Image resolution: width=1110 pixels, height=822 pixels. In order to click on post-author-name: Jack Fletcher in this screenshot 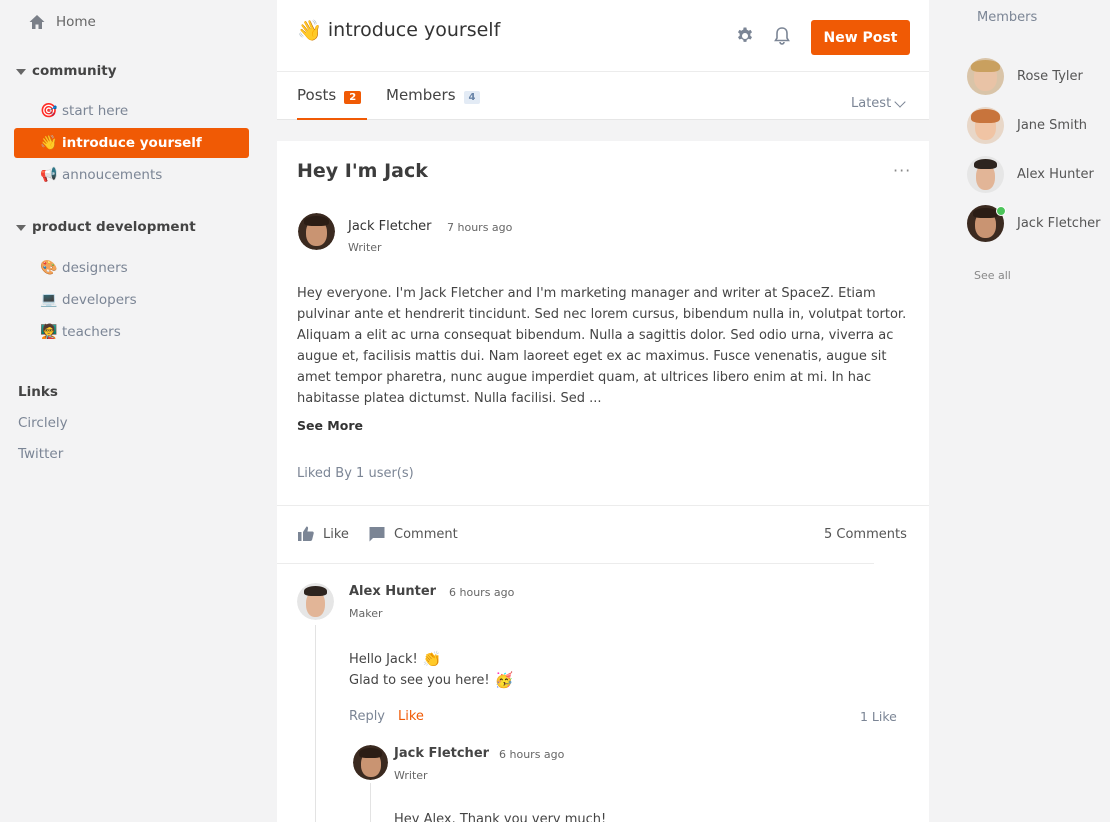, I will do `click(390, 226)`.